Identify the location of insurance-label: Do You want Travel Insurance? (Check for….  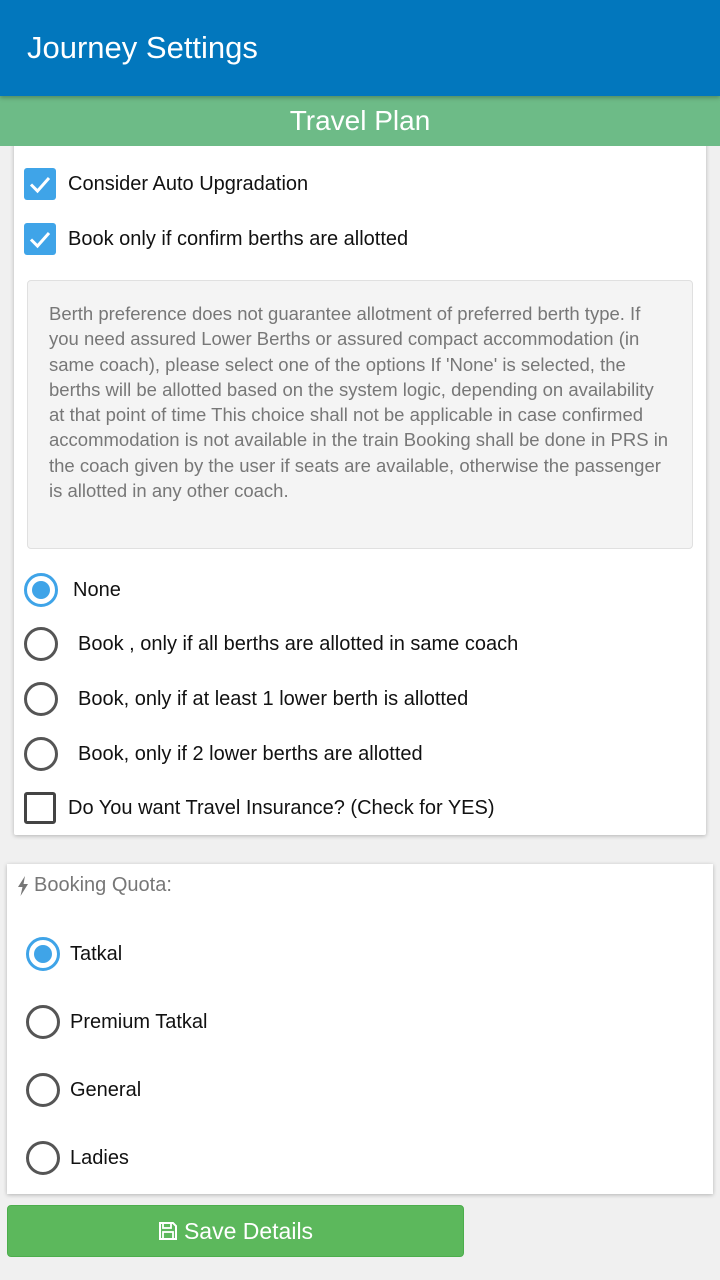
(281, 807).